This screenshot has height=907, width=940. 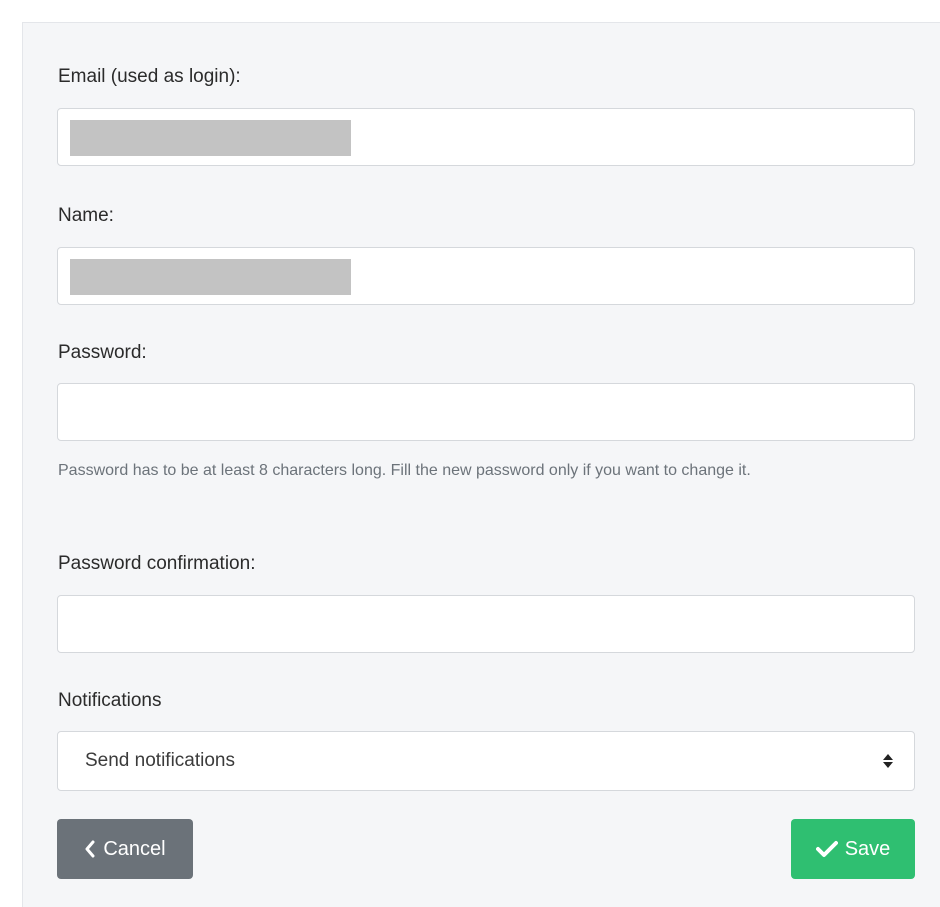 I want to click on save-button: Save, so click(x=853, y=849).